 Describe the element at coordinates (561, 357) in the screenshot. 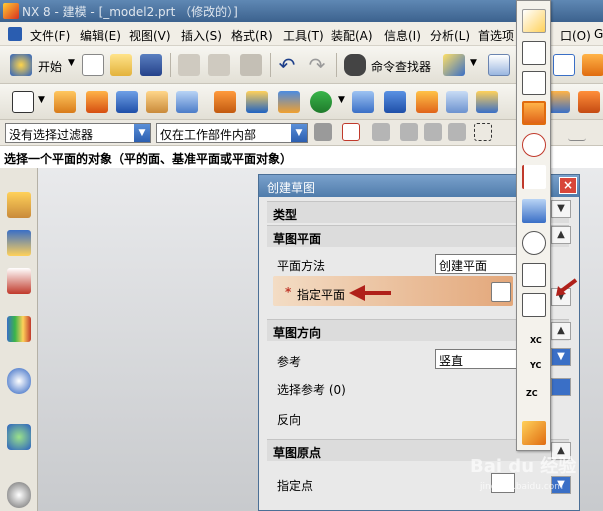

I see `reference-dropdown-button: ▼` at that location.